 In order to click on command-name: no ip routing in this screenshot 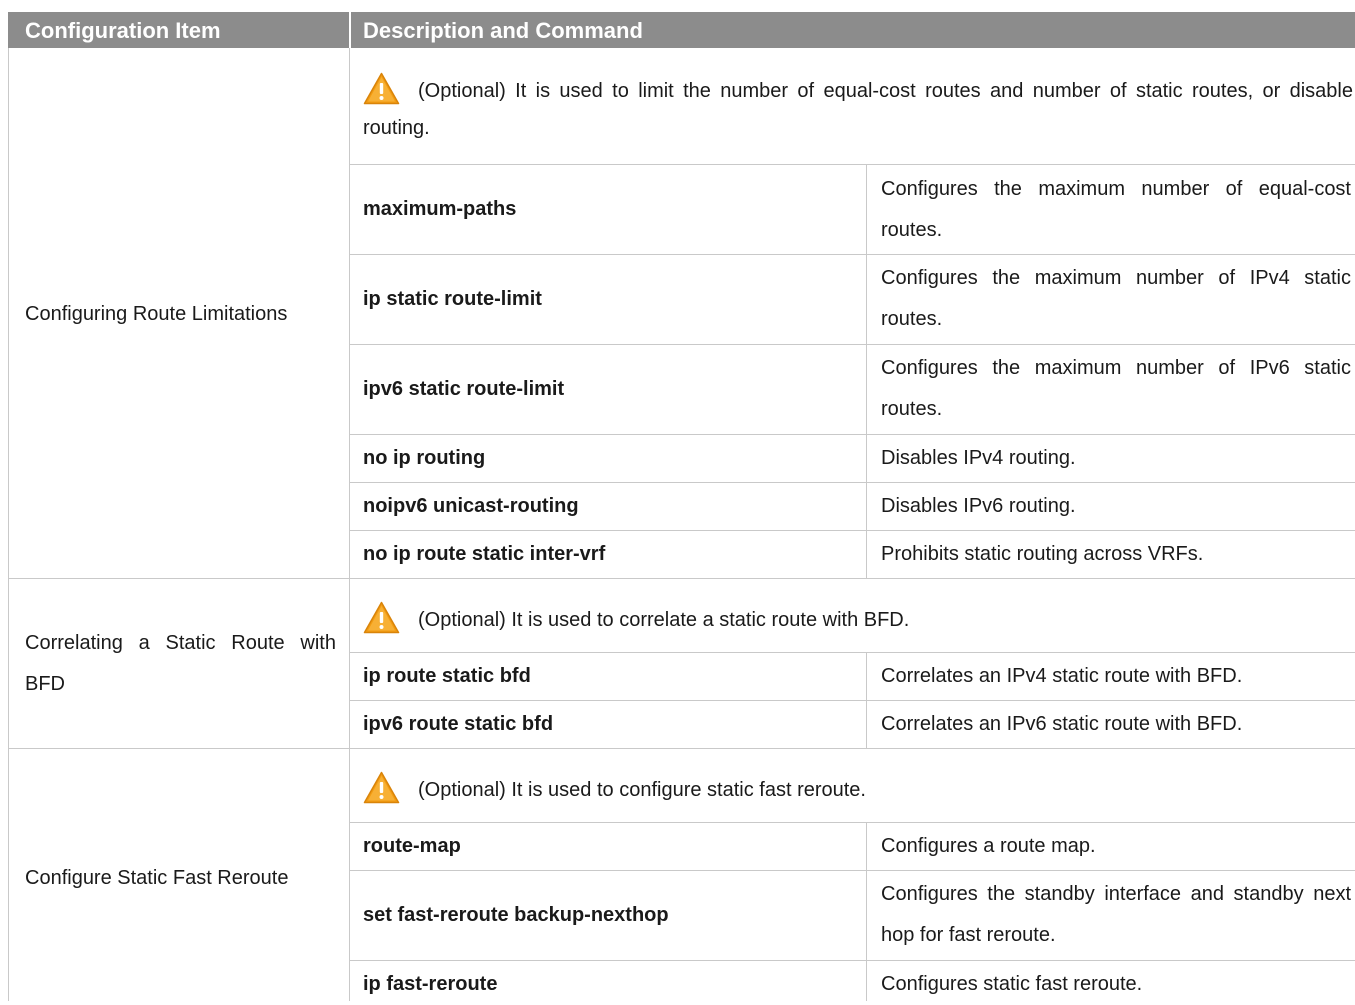, I will do `click(424, 458)`.